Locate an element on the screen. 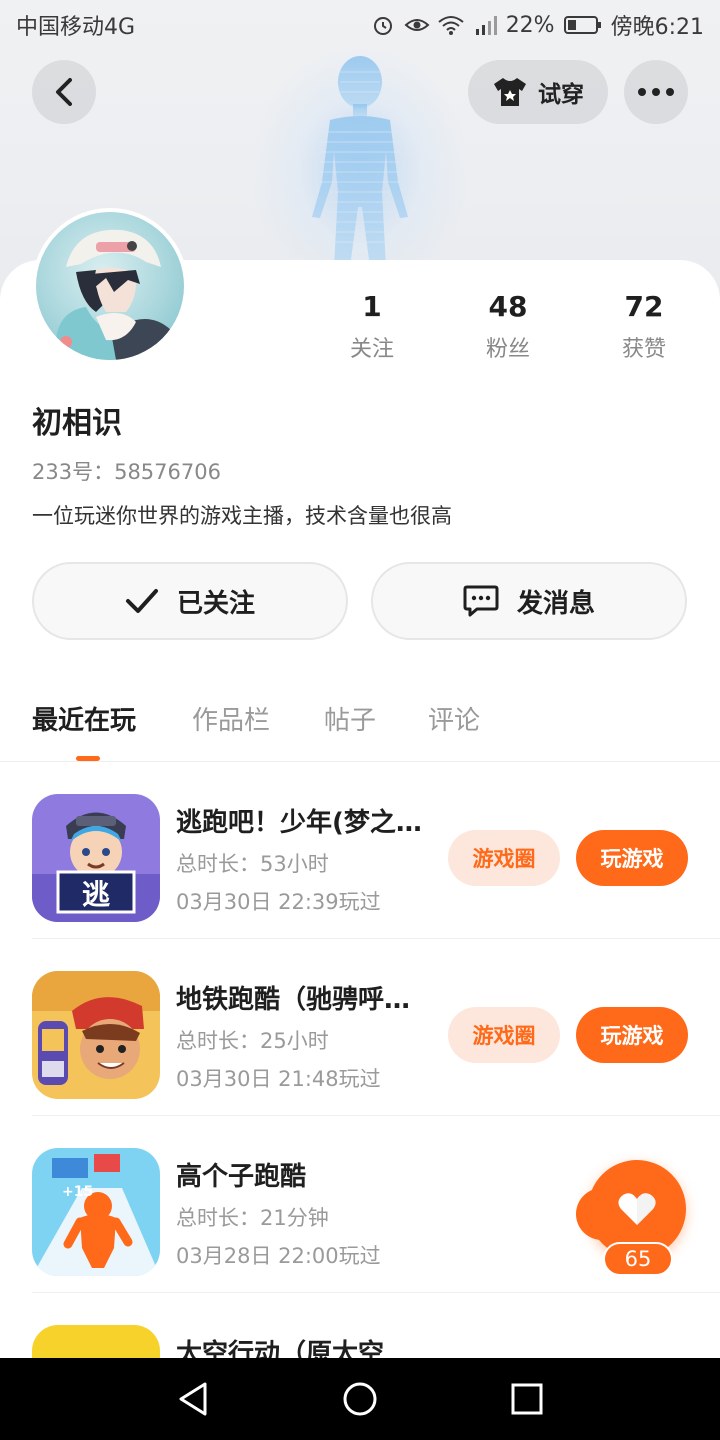 The height and width of the screenshot is (1440, 720). subway-surfers-icon is located at coordinates (96, 1035).